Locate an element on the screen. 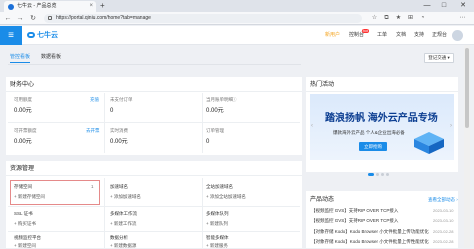  stat-label: 可开票额度 is located at coordinates (25, 130).